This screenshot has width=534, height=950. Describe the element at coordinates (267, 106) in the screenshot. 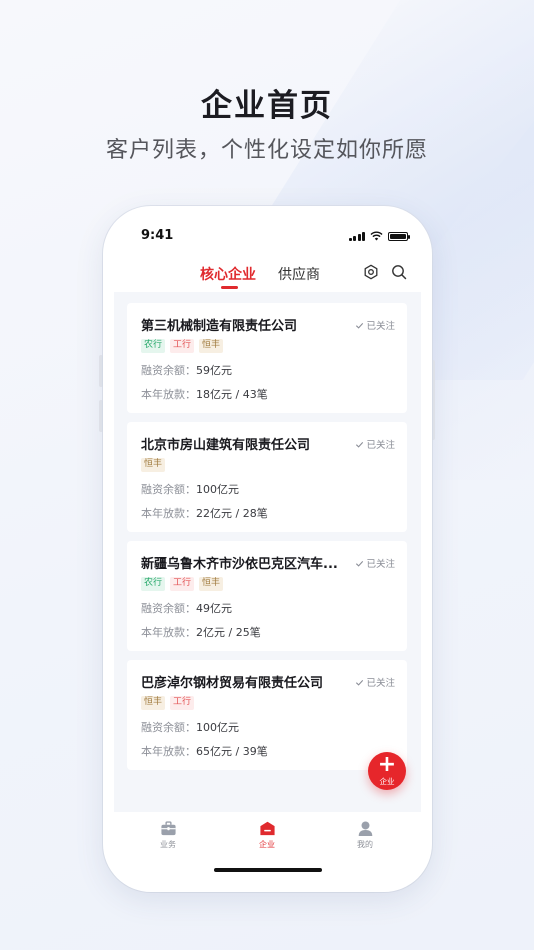

I see `hero-title: 企业首页` at that location.